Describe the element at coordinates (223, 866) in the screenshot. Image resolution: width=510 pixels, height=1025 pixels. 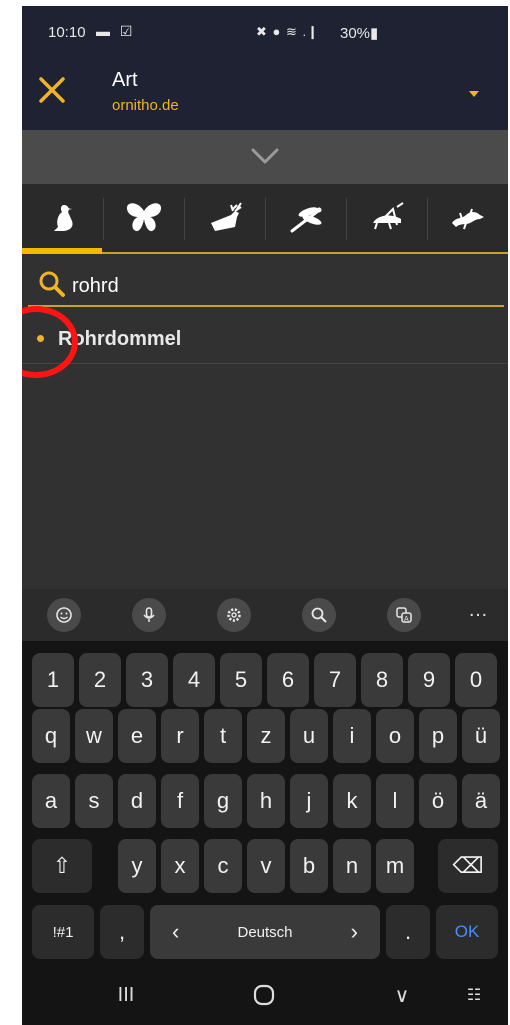
I see `letter-key: c` at that location.